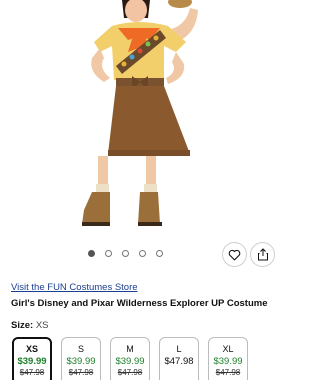 This screenshot has width=320, height=380. I want to click on store-link: Visit the FUN Costumes Store, so click(74, 287).